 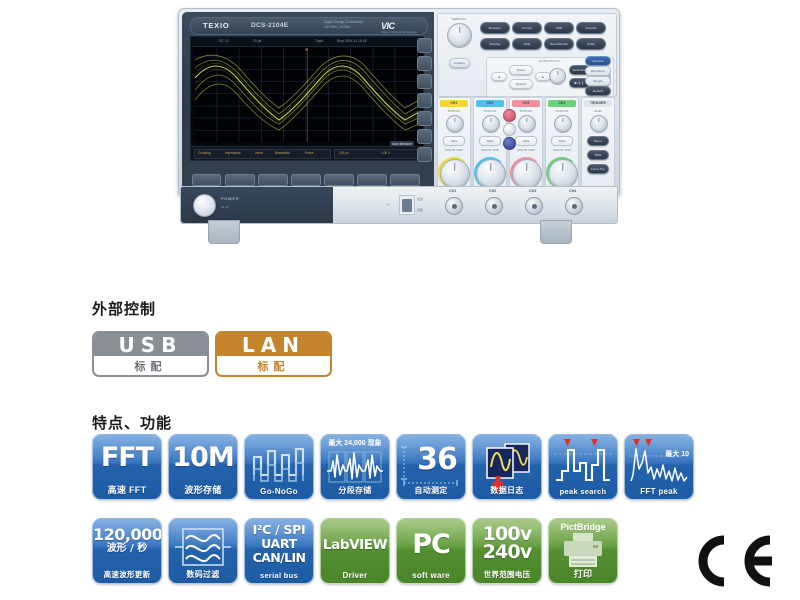 What do you see at coordinates (319, 40) in the screenshot?
I see `status-trigger: Trig'd` at bounding box center [319, 40].